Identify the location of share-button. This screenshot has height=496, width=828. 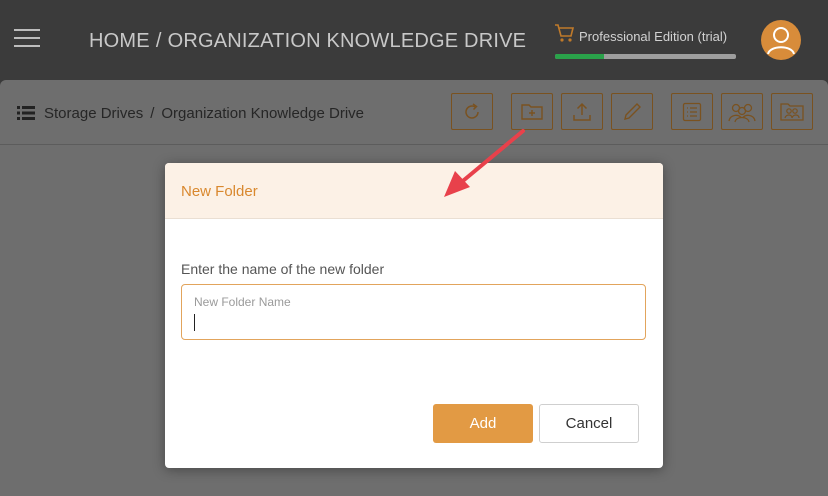
(792, 111).